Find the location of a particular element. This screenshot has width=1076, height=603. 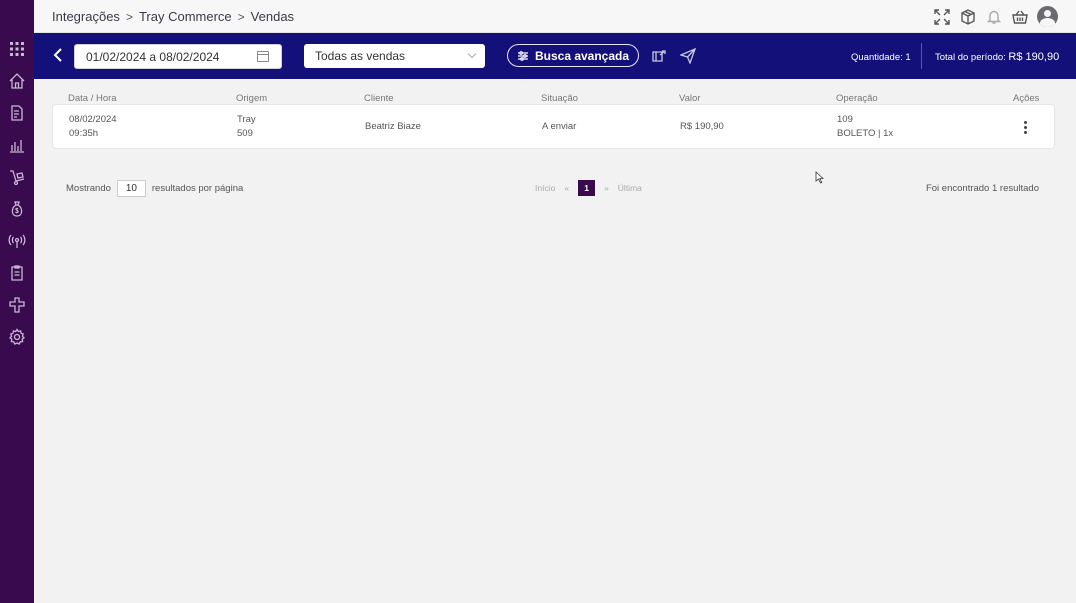

mouse-cursor-icon is located at coordinates (820, 177).